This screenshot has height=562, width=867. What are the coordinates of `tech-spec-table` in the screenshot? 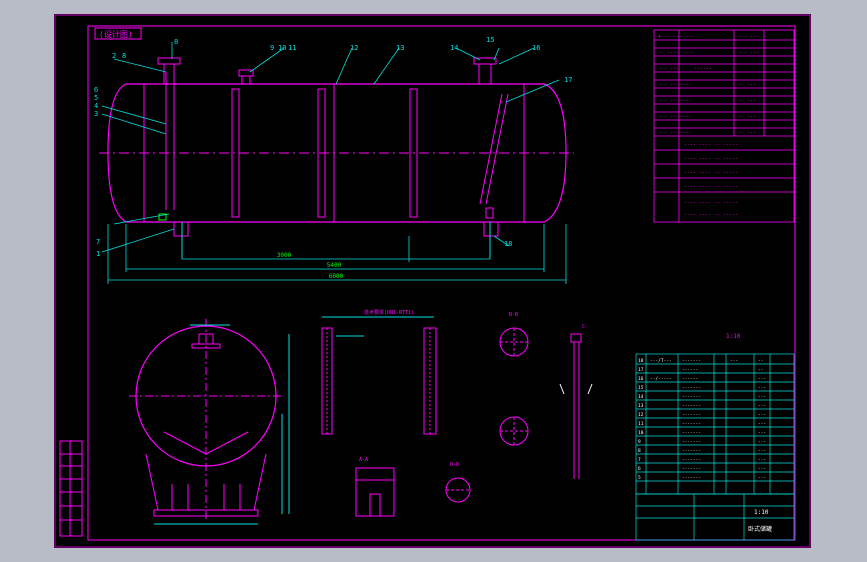 It's located at (724, 126).